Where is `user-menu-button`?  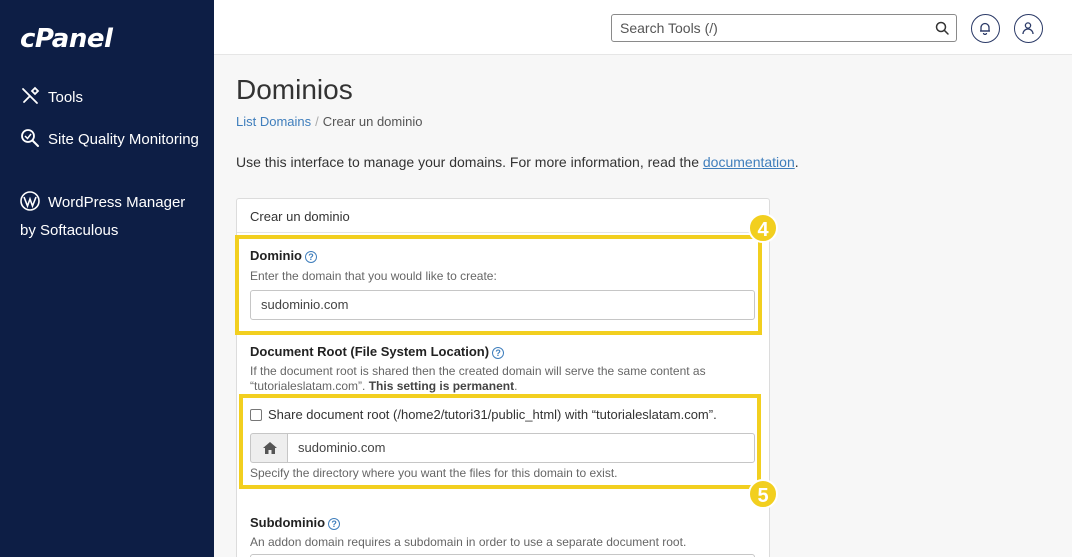 user-menu-button is located at coordinates (1028, 28).